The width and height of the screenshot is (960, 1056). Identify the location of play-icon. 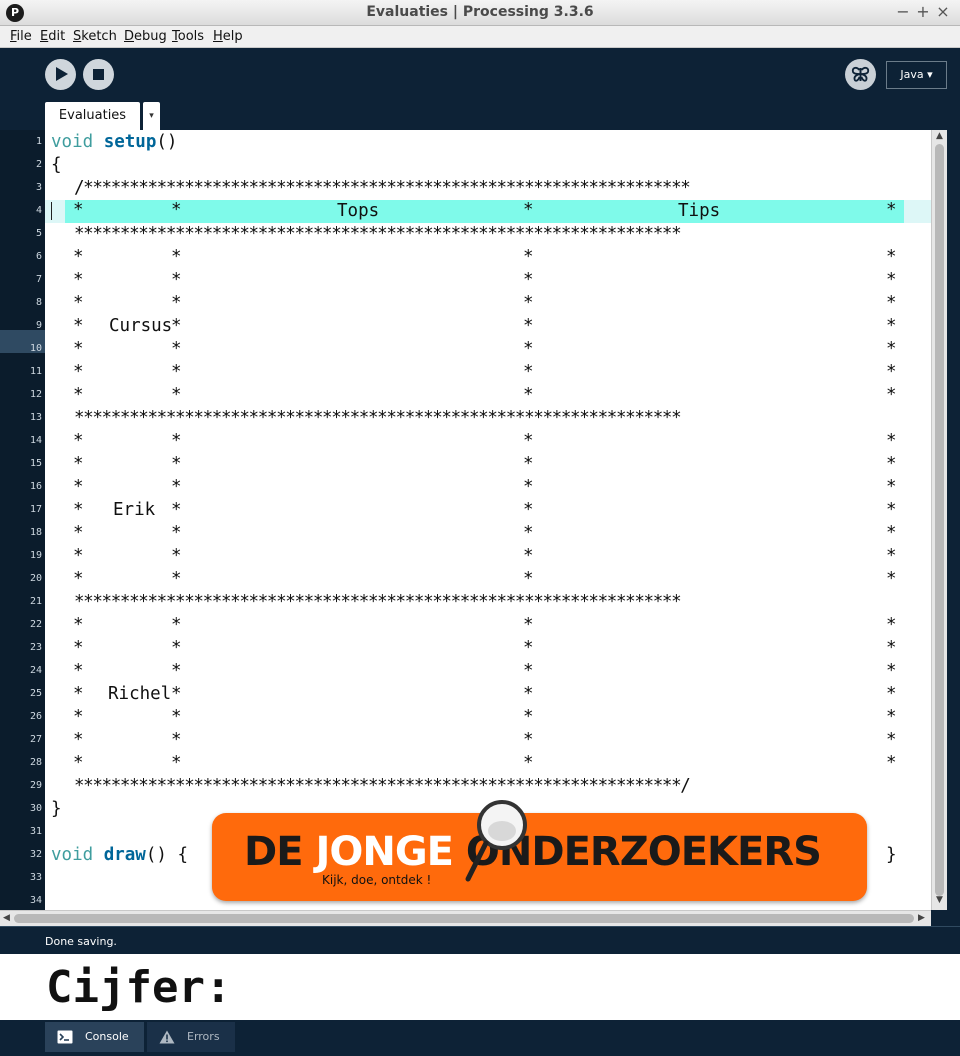
(62, 74).